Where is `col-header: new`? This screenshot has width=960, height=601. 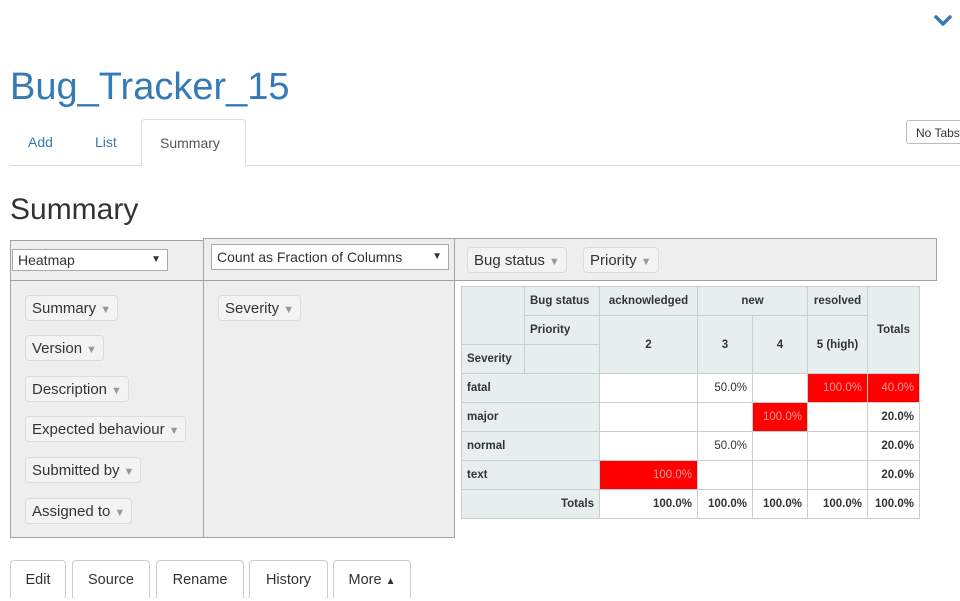 col-header: new is located at coordinates (752, 301).